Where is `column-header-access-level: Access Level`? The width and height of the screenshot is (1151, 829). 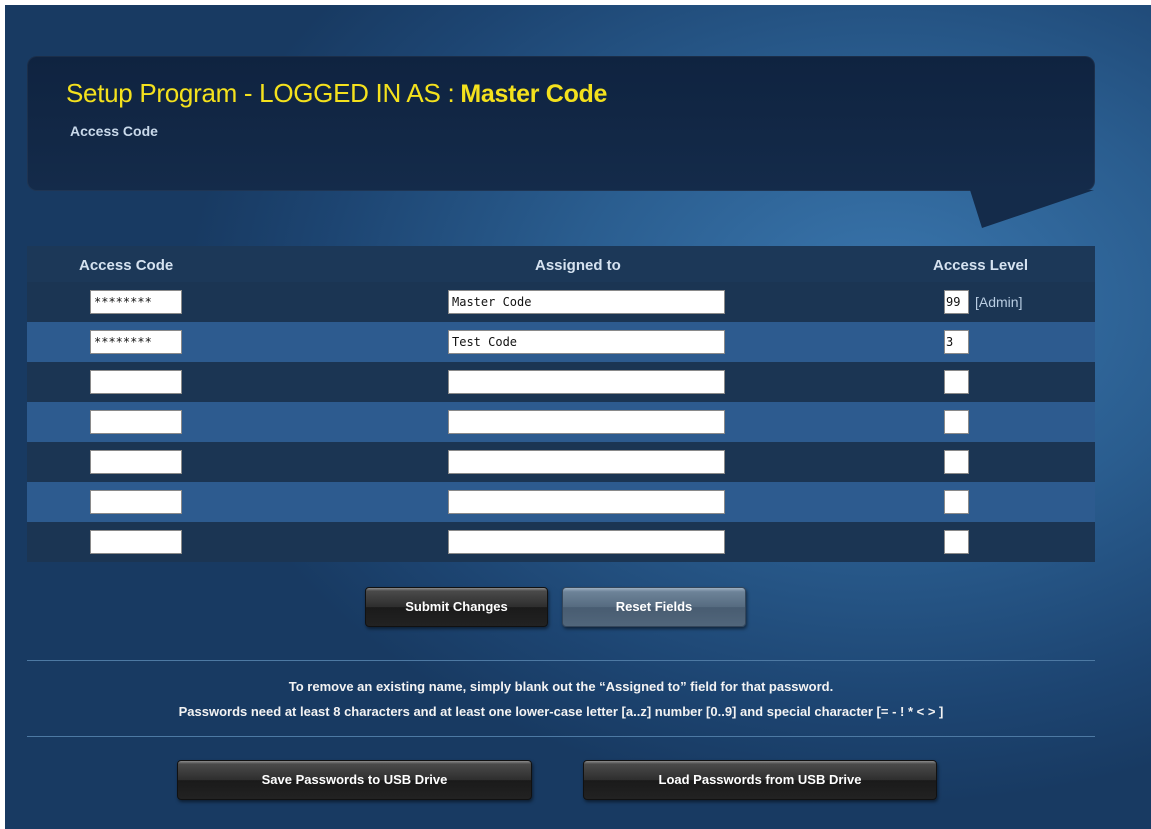 column-header-access-level: Access Level is located at coordinates (981, 265).